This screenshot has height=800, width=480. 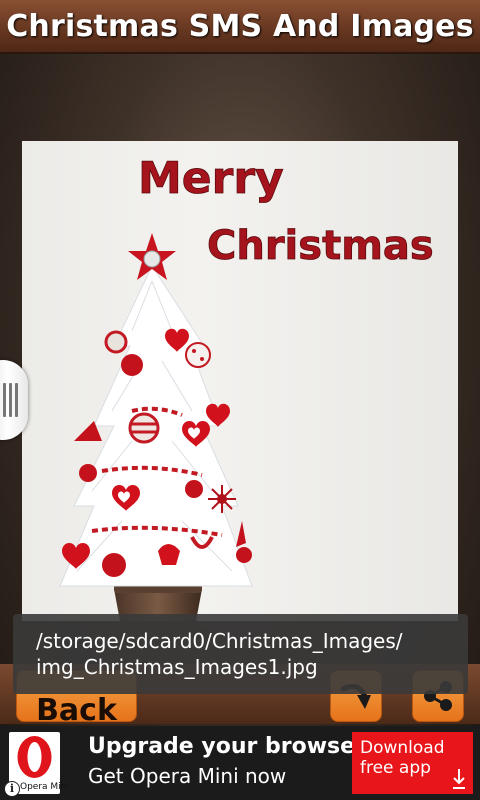 What do you see at coordinates (320, 246) in the screenshot?
I see `greeting-line2: Christmas` at bounding box center [320, 246].